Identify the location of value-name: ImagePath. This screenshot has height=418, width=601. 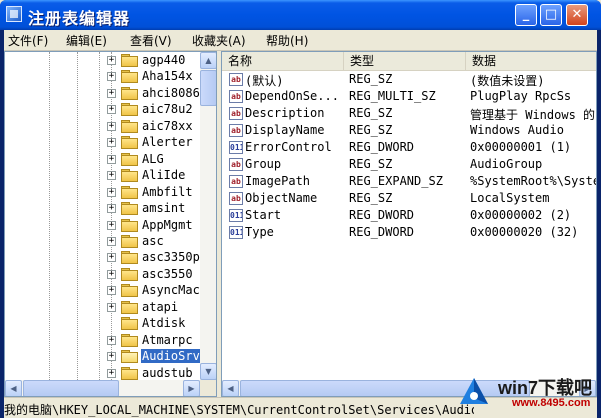
(278, 181).